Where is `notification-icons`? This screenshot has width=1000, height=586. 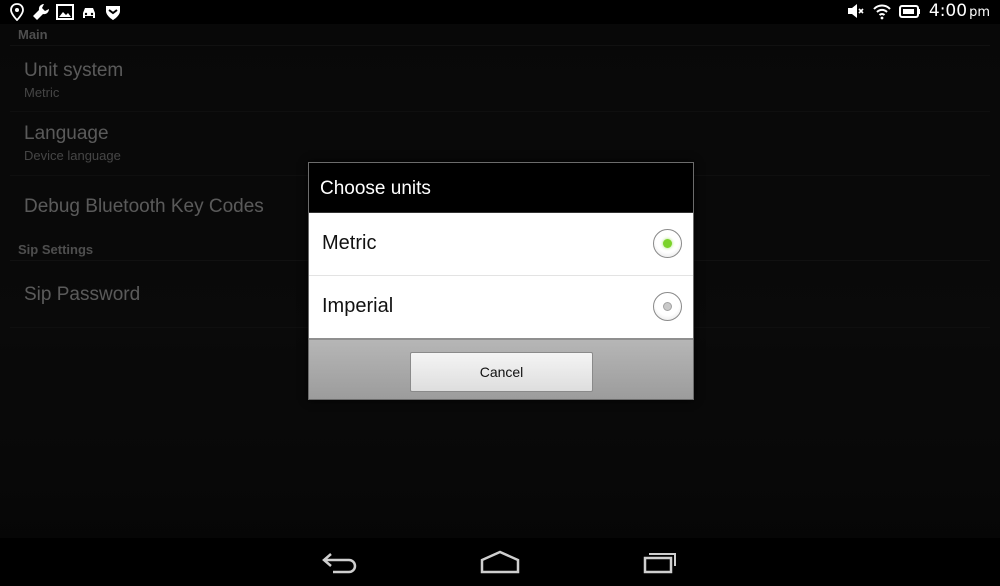
notification-icons is located at coordinates (65, 12).